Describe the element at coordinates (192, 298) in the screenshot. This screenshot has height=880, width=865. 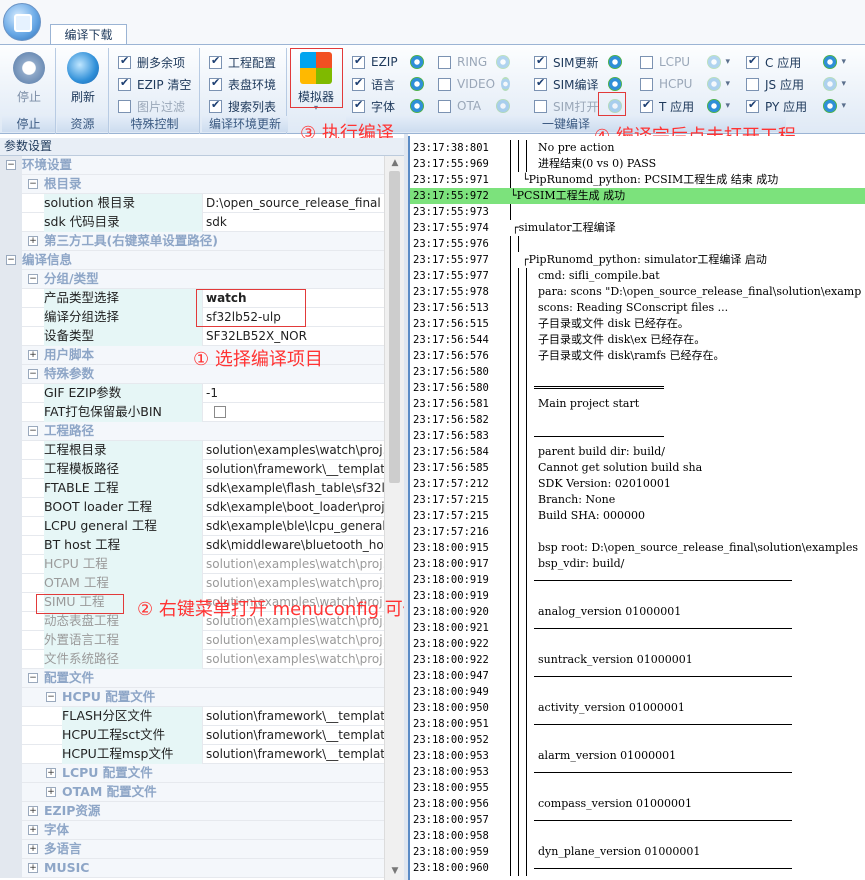
I see `property-row: 产品类型选择 watch` at that location.